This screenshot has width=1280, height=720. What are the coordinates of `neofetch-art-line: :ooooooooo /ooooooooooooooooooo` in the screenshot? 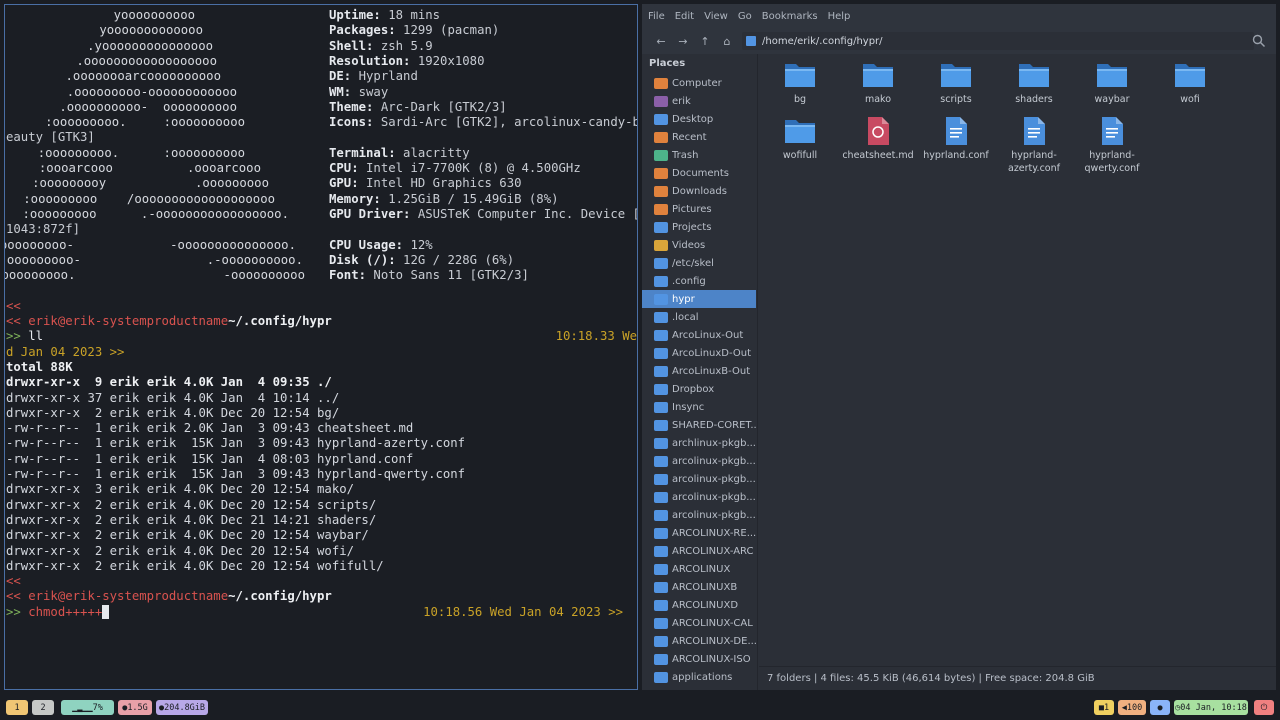 It's located at (149, 198).